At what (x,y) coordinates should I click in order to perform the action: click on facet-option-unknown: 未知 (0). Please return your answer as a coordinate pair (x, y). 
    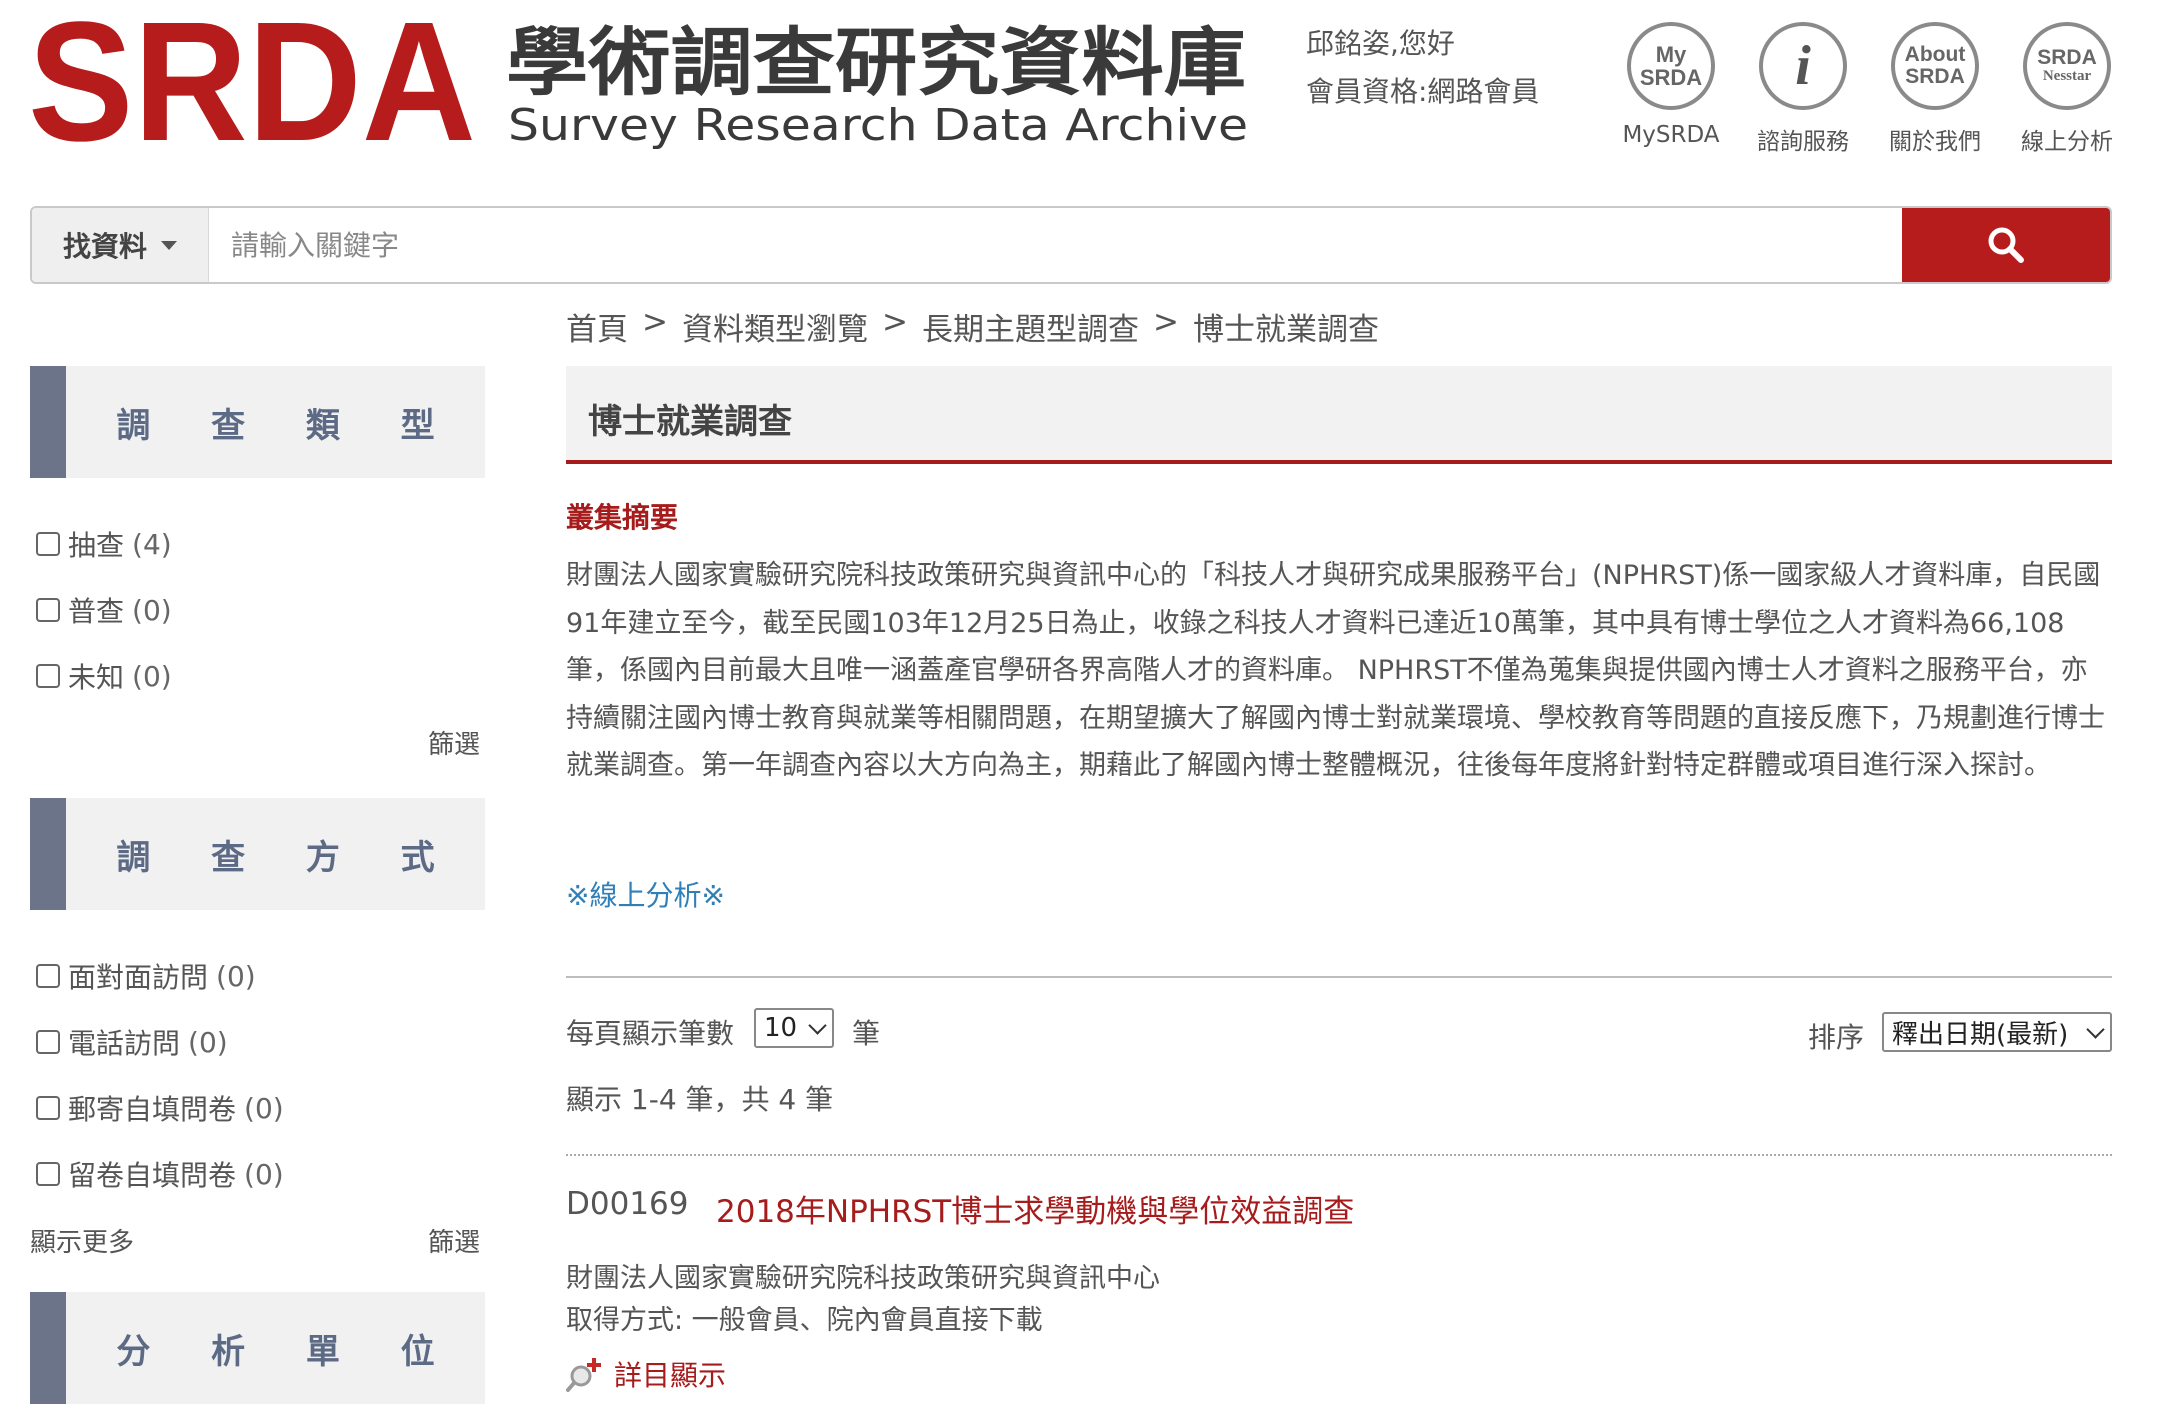
    Looking at the image, I should click on (104, 676).